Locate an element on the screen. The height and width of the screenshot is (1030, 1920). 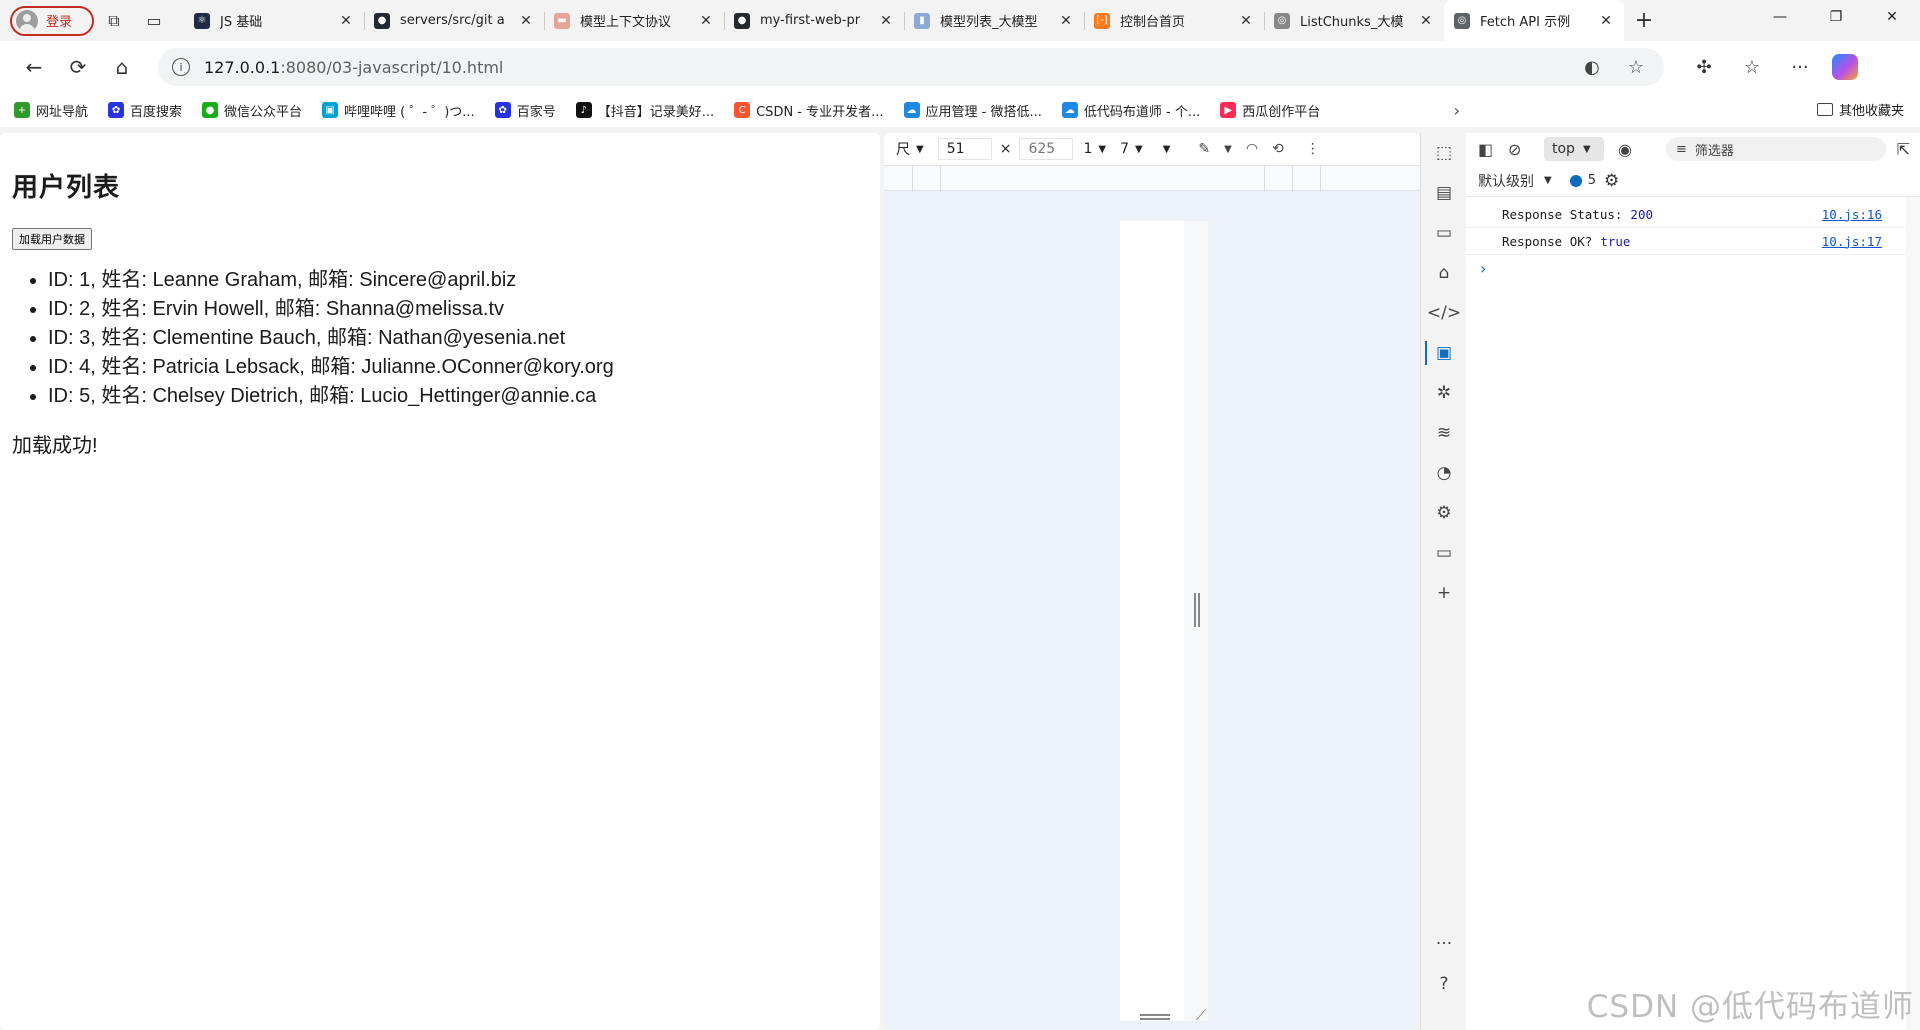
clear-console-icon: ⊘ is located at coordinates (1523, 149).